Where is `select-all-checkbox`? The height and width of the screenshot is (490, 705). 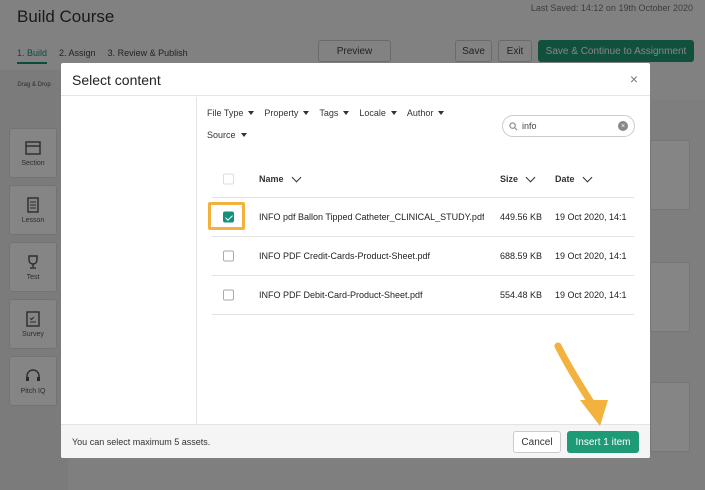
select-all-checkbox is located at coordinates (228, 179).